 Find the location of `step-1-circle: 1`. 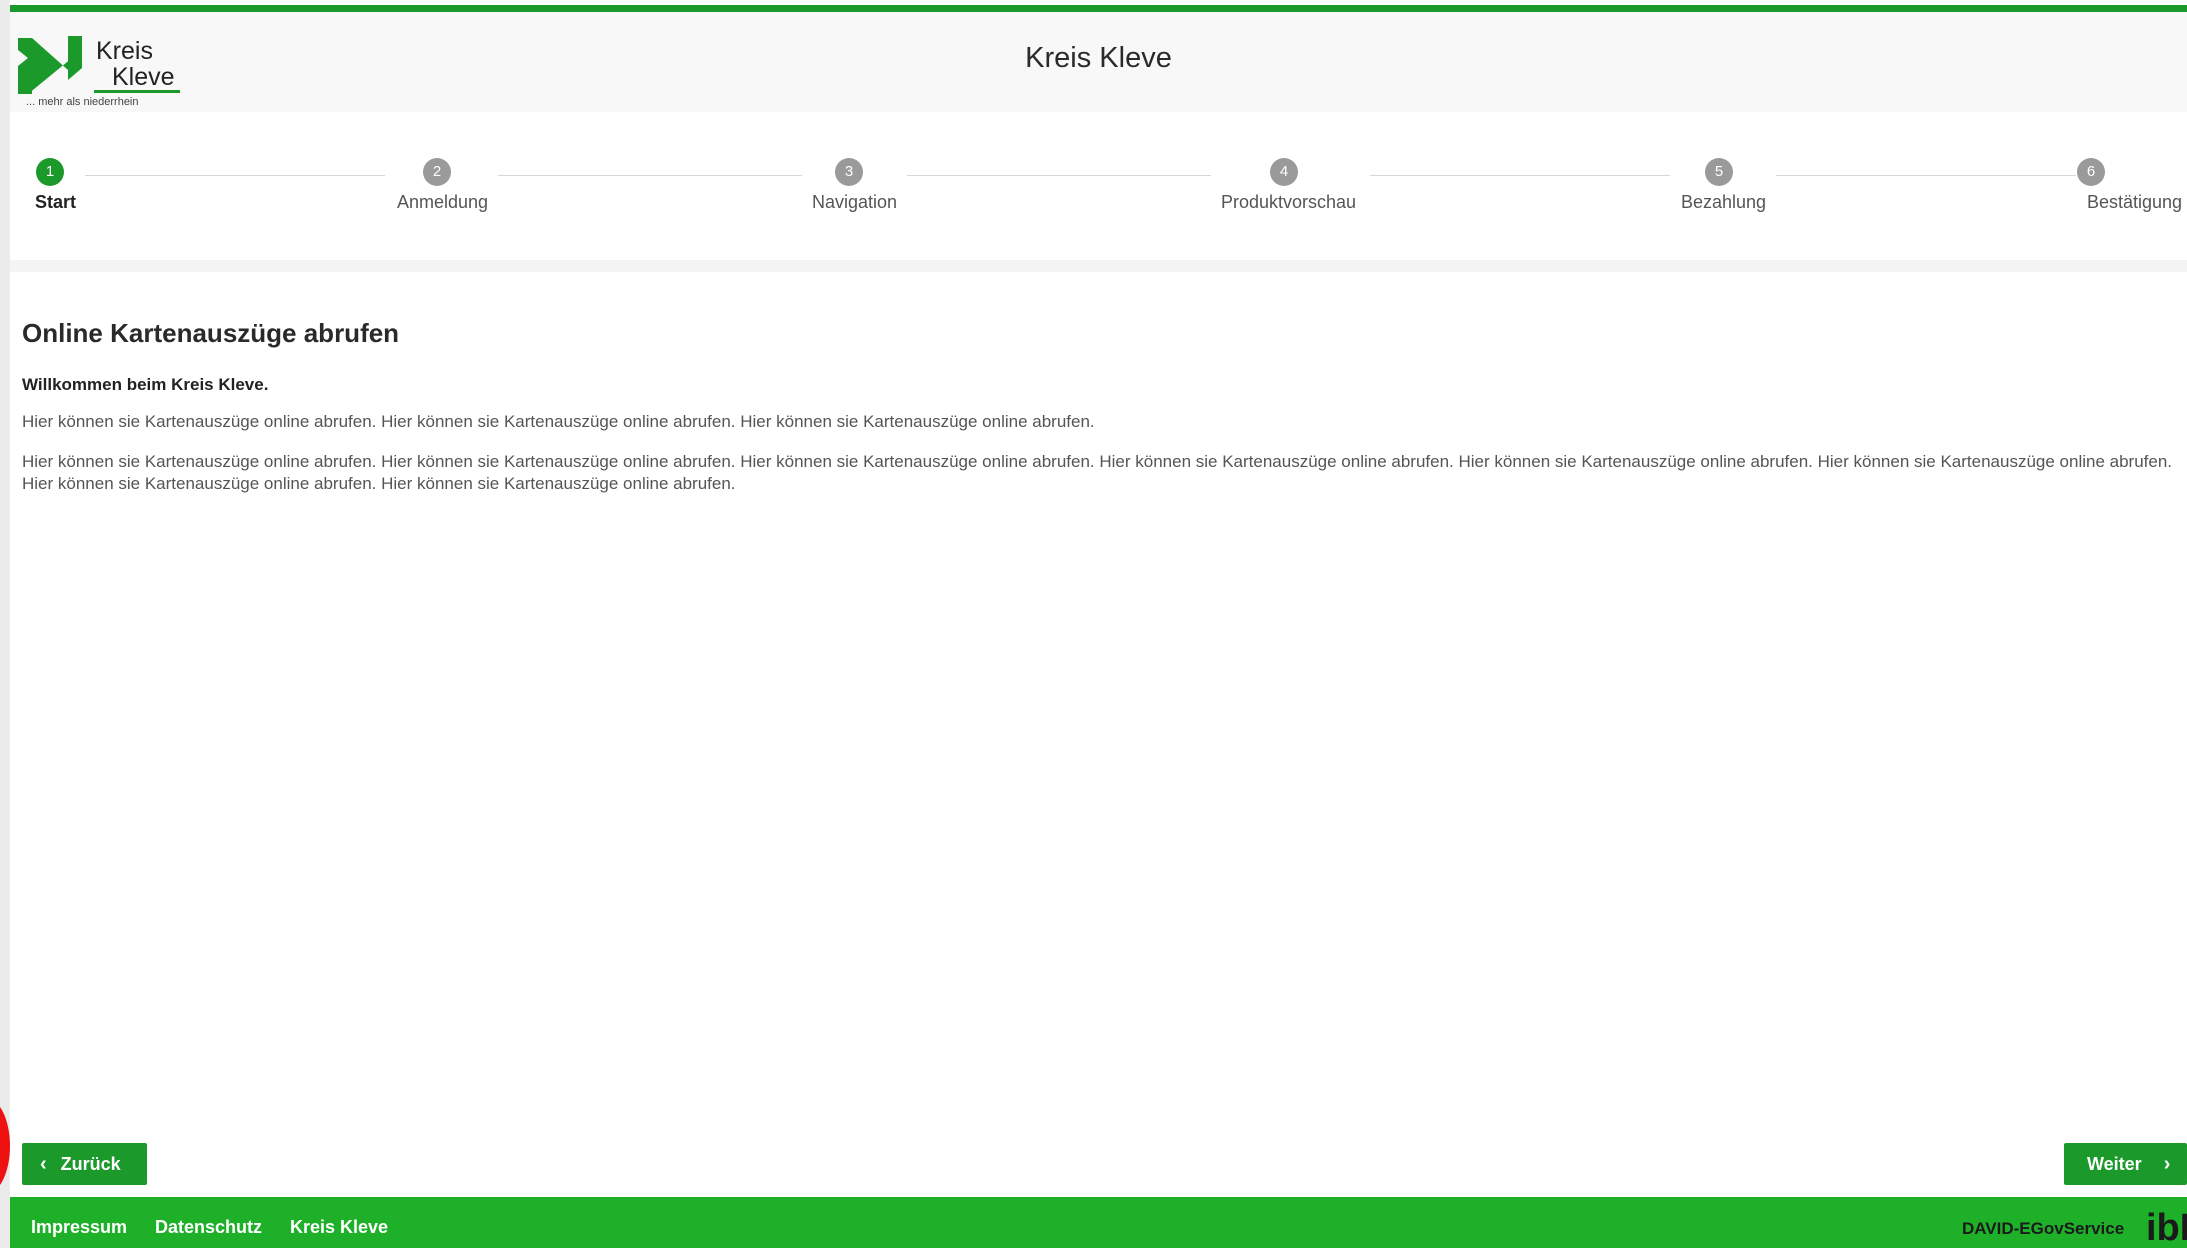

step-1-circle: 1 is located at coordinates (50, 172).